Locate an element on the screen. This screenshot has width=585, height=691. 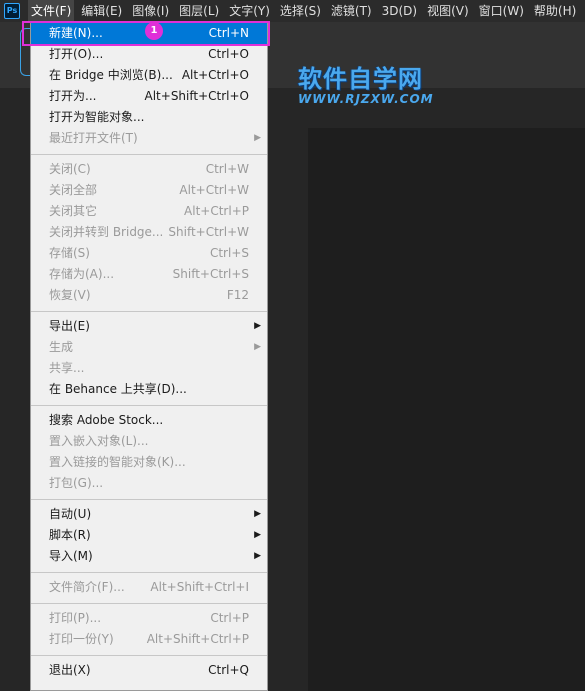
menu-item-label: 打印一份(Y) is located at coordinates (81, 639).